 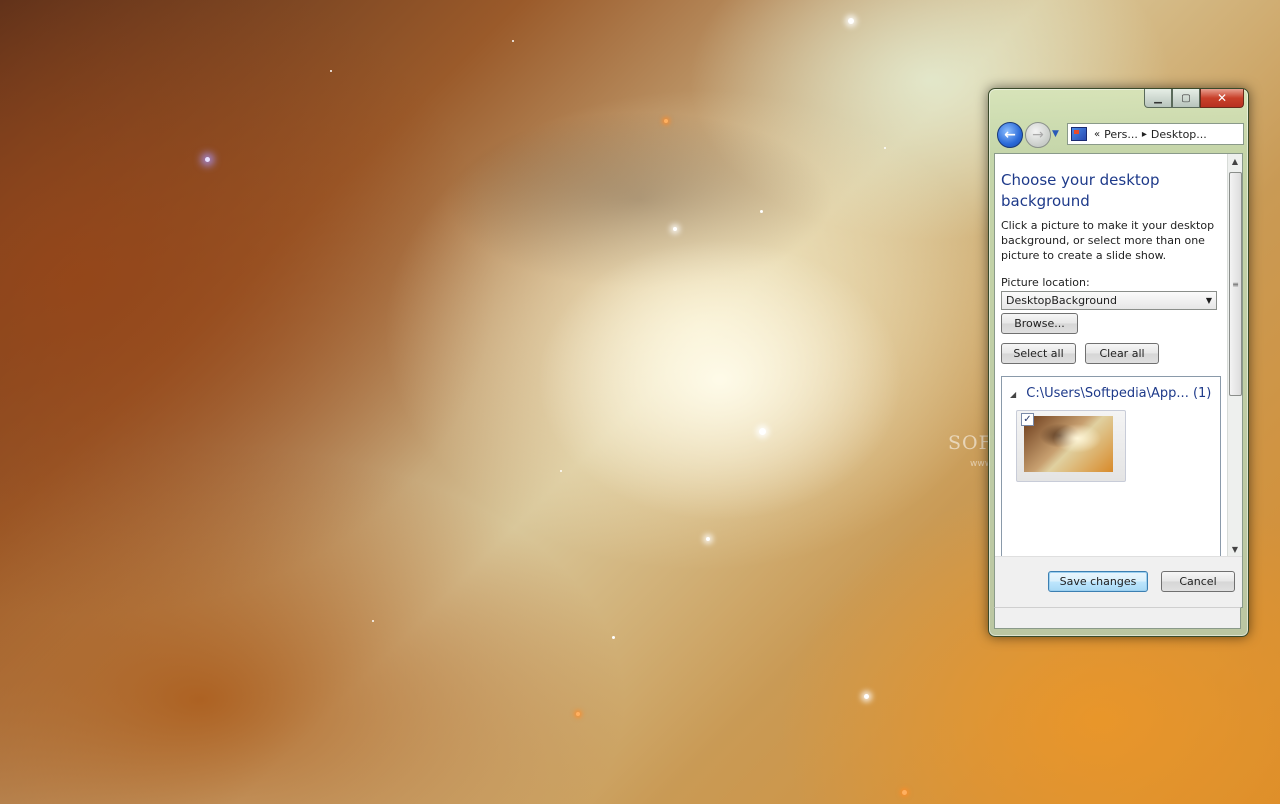 I want to click on page-title: Choose your desktop background, so click(x=1080, y=190).